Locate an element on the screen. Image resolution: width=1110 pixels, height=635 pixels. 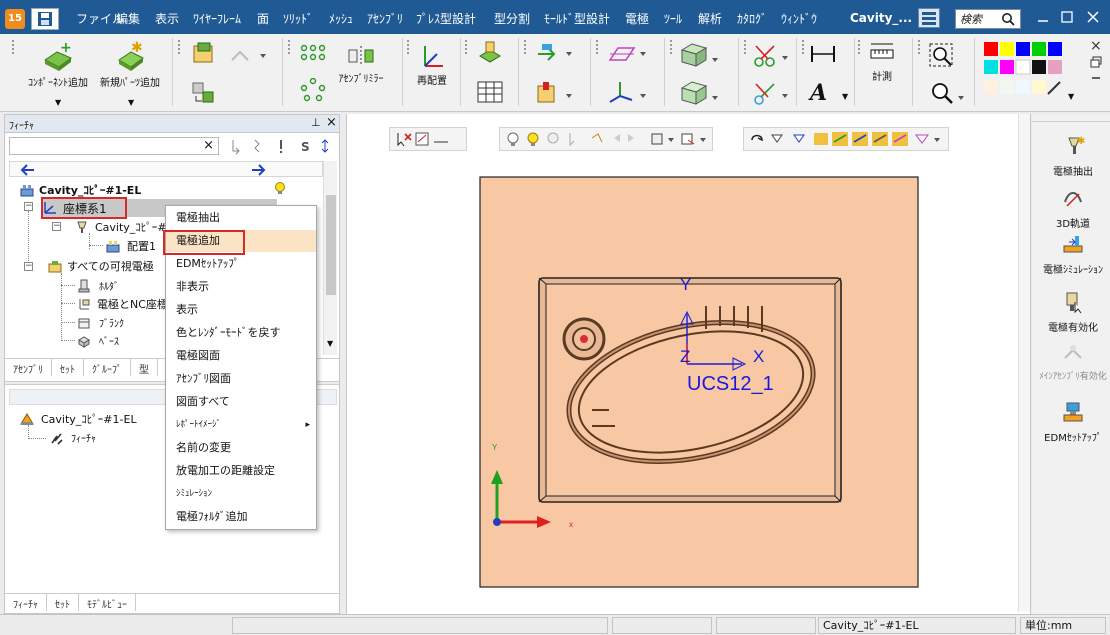
context-menu-item: 放電加工の距離設定 is located at coordinates (241, 471).